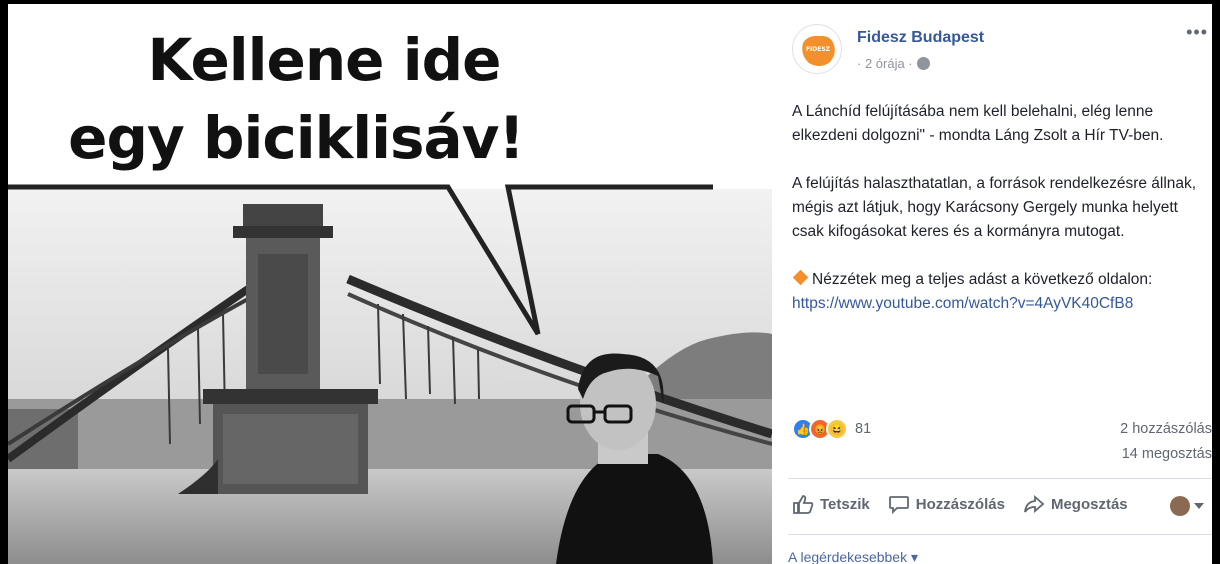 This screenshot has height=564, width=1220. I want to click on viewer-selector, so click(1187, 506).